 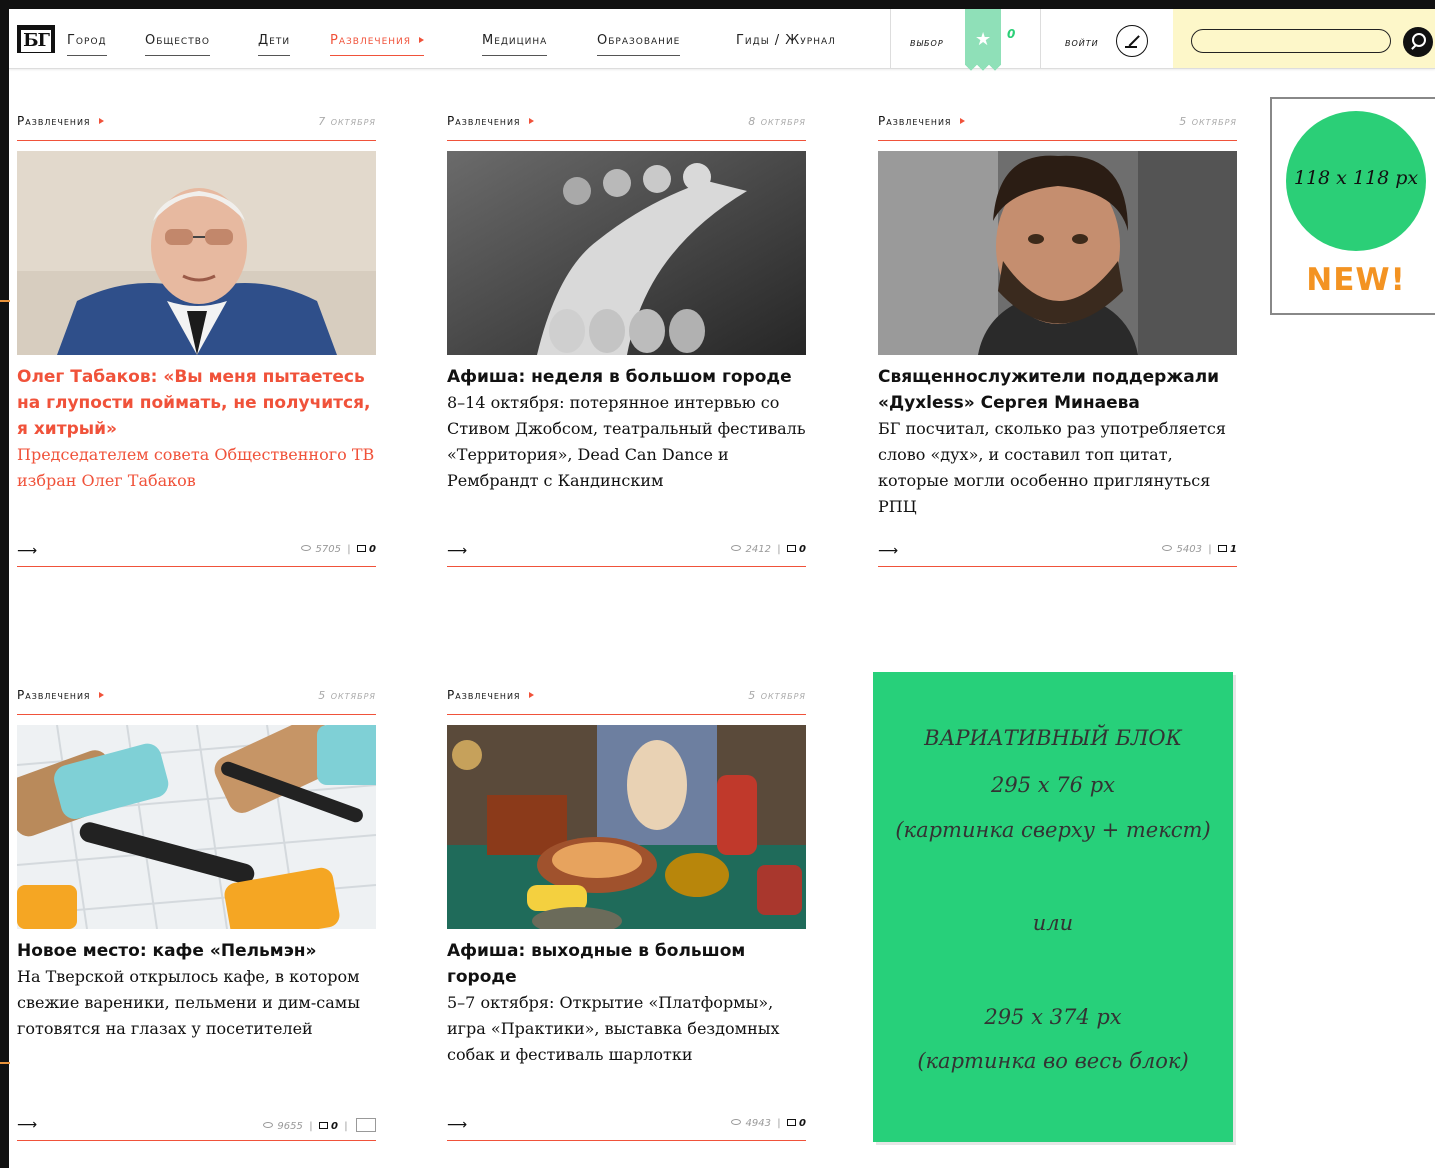 What do you see at coordinates (927, 42) in the screenshot?
I see `favorites-label: выбор` at bounding box center [927, 42].